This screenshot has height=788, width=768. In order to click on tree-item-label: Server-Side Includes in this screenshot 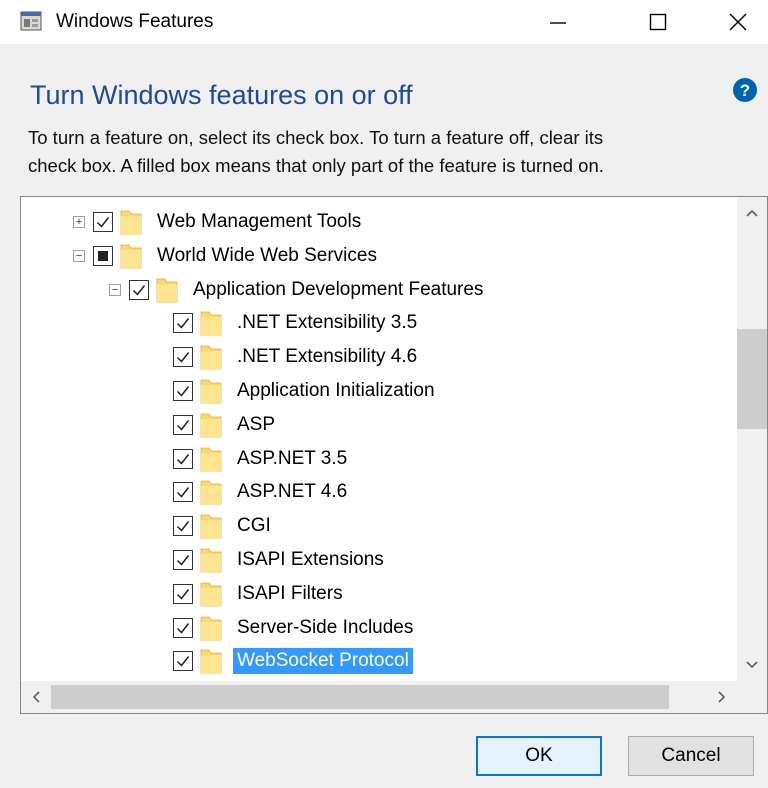, I will do `click(325, 627)`.